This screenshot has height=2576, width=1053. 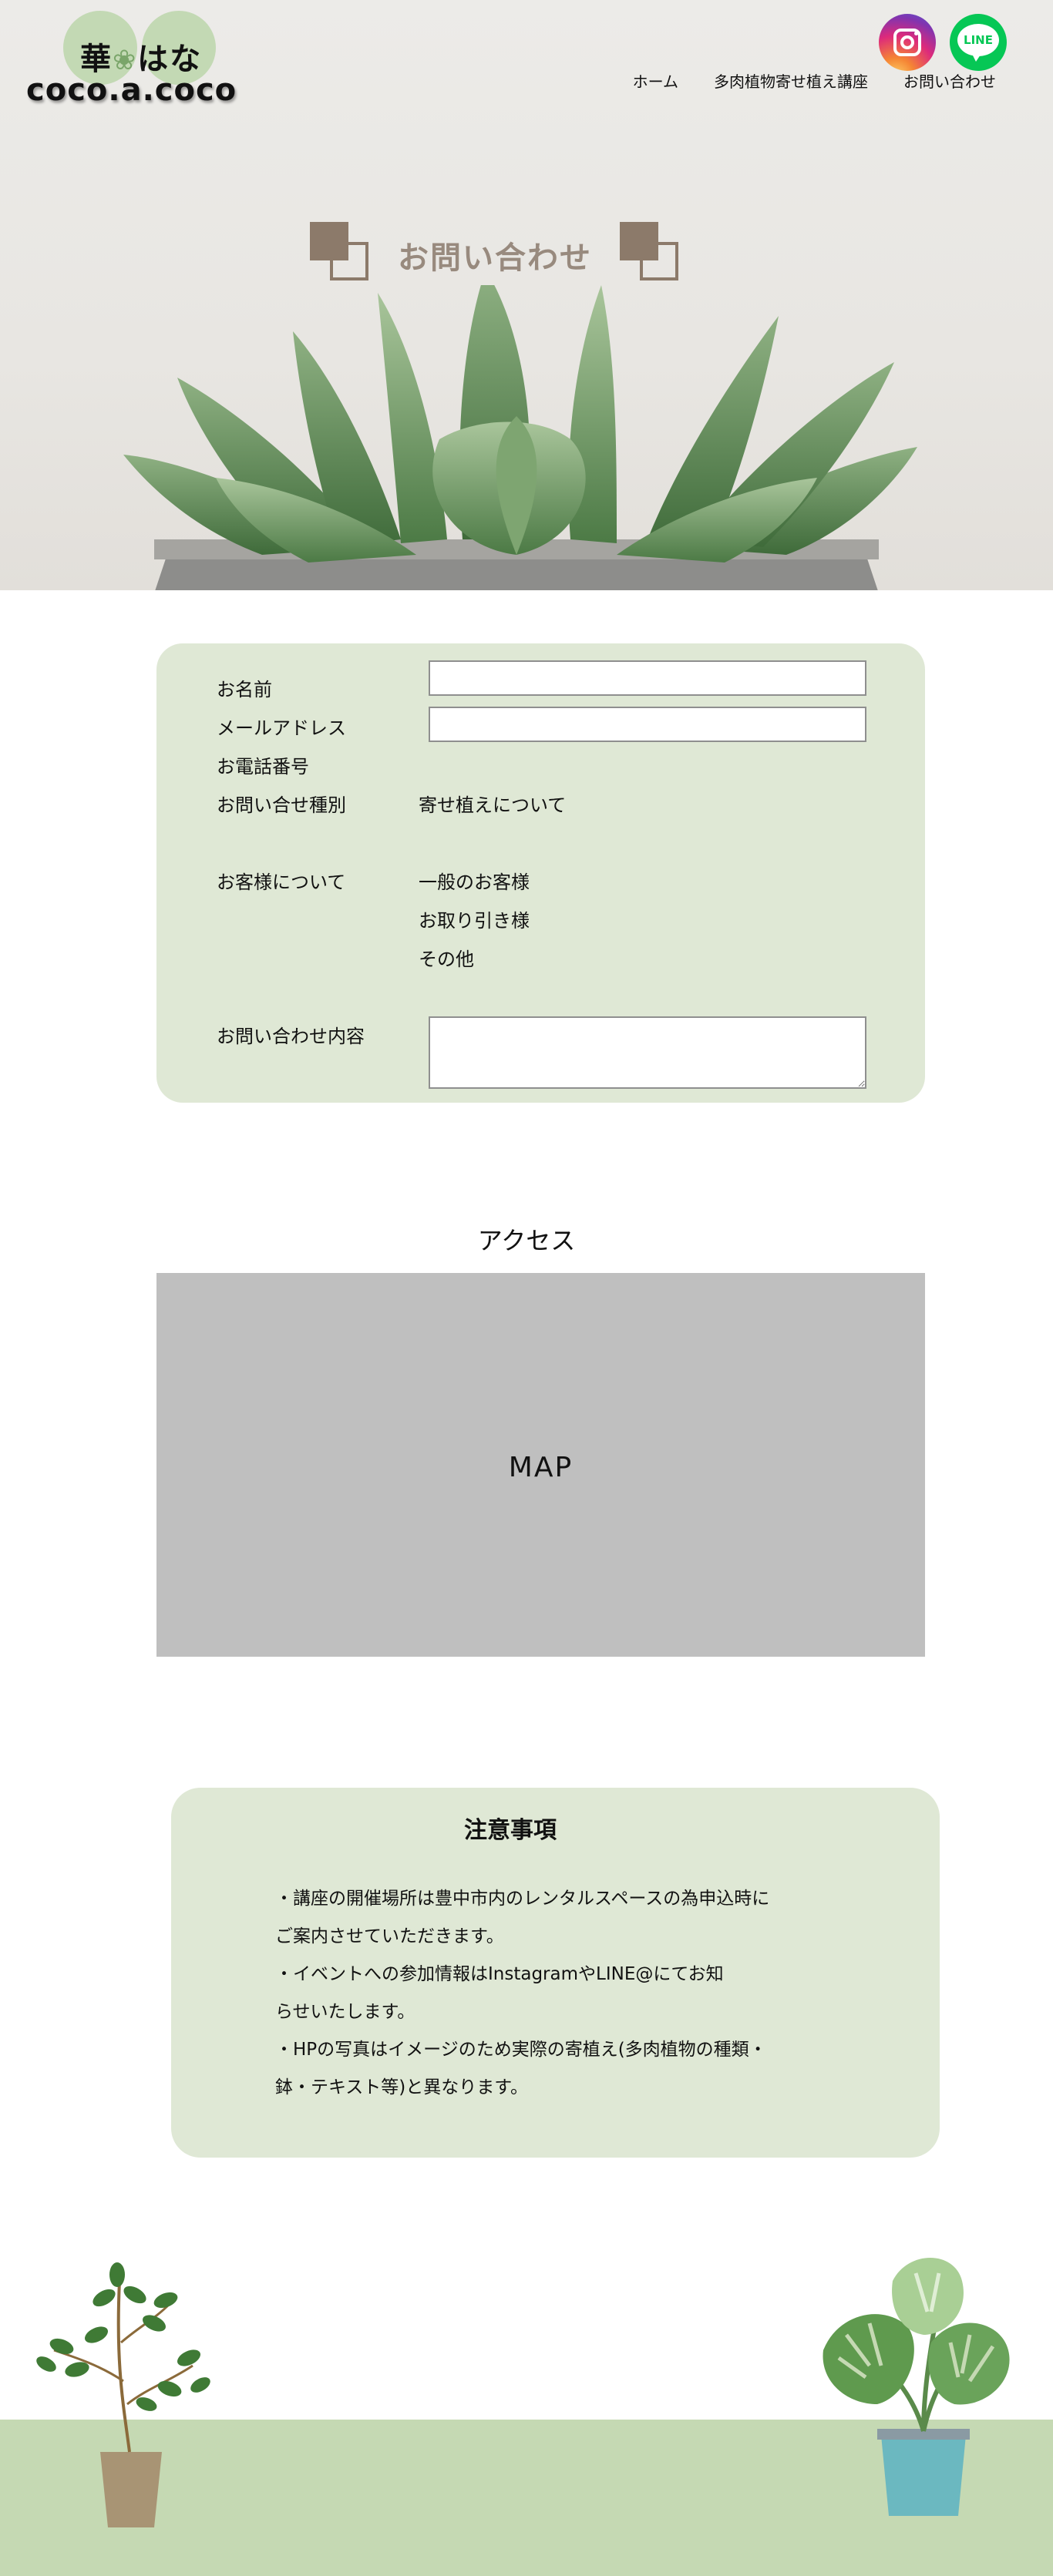 I want to click on inquiry-type-label: お問い合せ種別, so click(x=281, y=805).